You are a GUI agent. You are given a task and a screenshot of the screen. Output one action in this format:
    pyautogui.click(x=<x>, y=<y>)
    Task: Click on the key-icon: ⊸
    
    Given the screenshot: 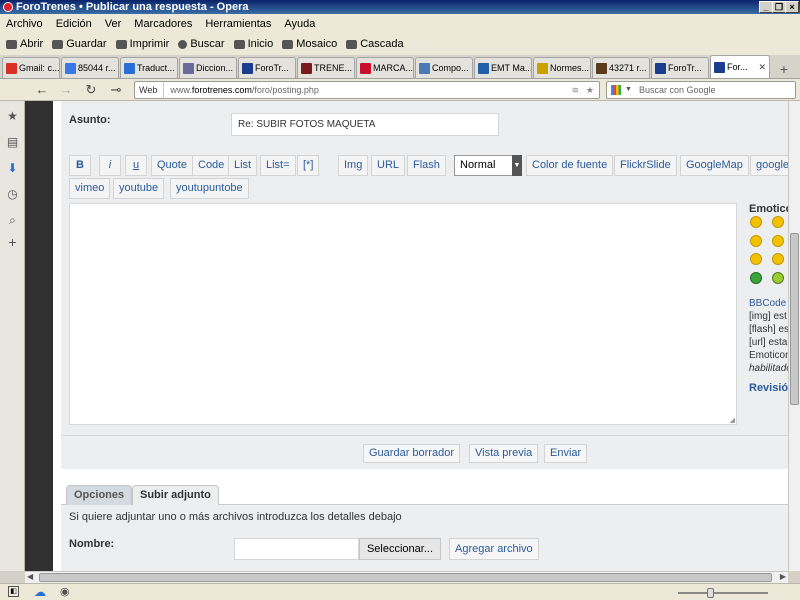 What is the action you would take?
    pyautogui.click(x=116, y=90)
    